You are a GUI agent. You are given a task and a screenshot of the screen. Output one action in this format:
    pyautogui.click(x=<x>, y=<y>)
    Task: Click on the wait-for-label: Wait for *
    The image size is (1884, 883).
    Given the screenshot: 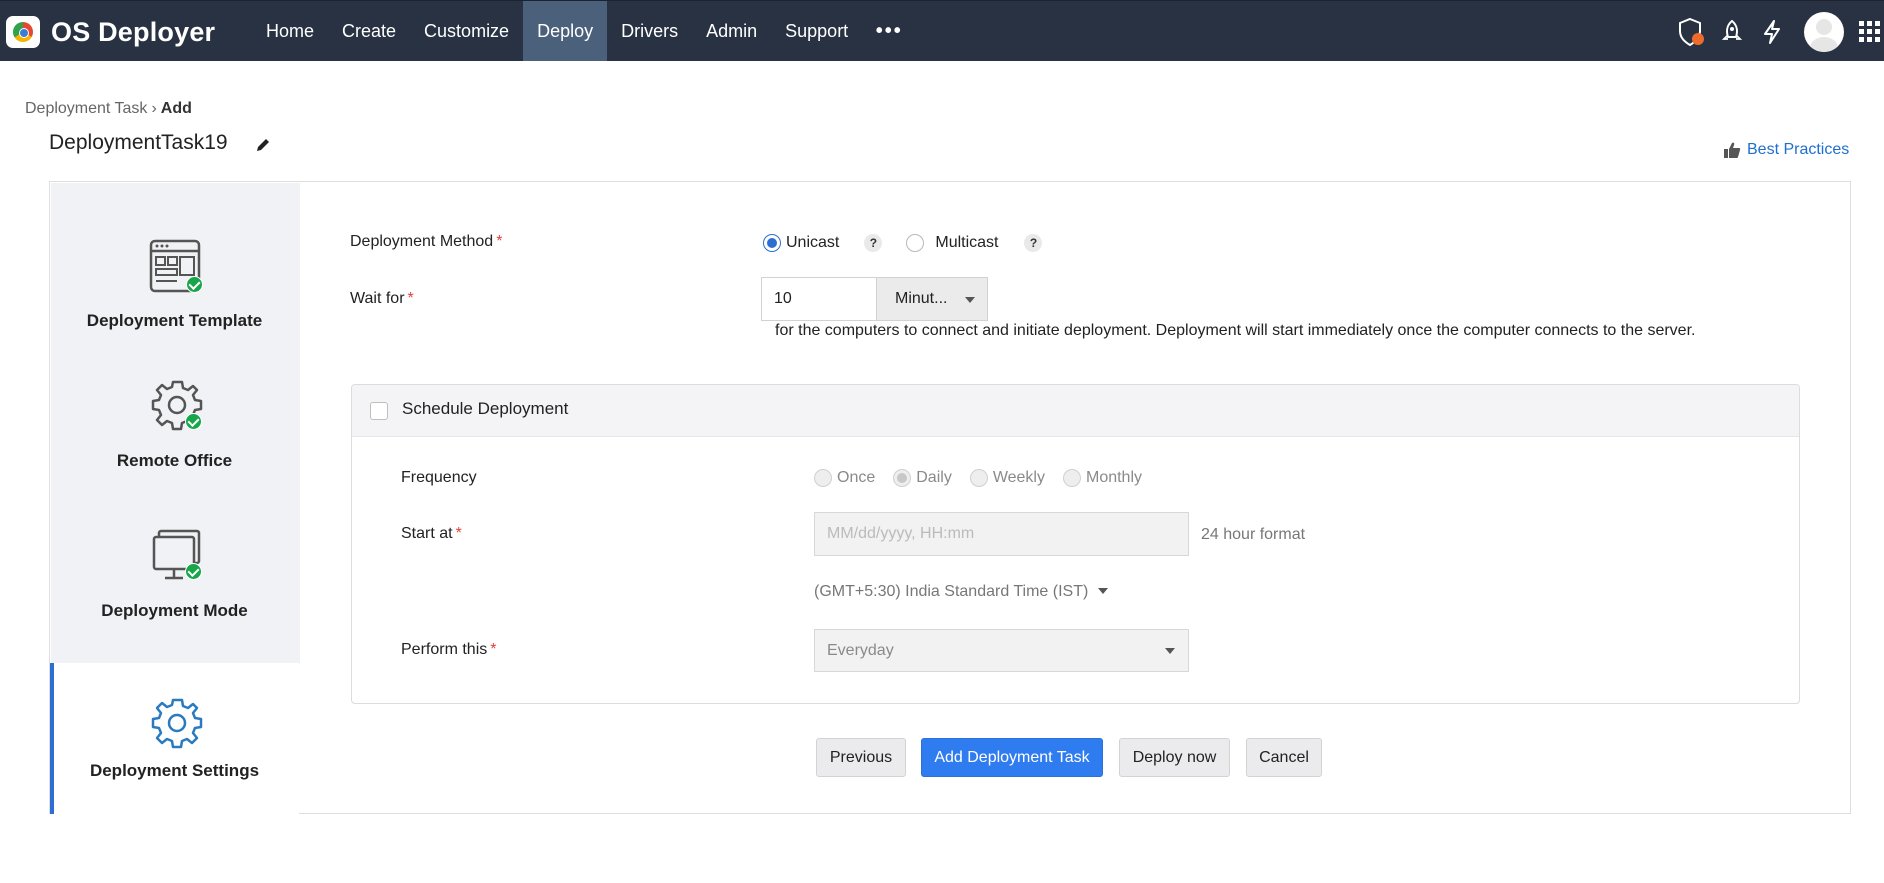 What is the action you would take?
    pyautogui.click(x=382, y=298)
    